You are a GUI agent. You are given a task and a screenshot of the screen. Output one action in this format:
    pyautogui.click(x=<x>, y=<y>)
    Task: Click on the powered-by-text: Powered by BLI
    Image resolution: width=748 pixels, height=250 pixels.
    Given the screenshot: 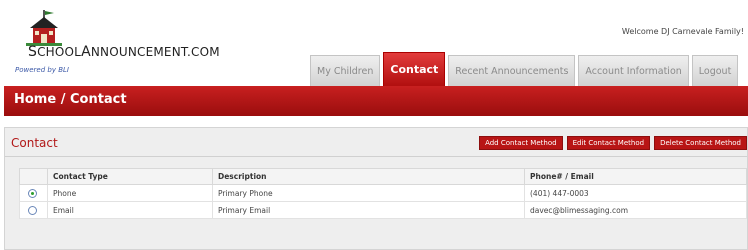 What is the action you would take?
    pyautogui.click(x=42, y=70)
    